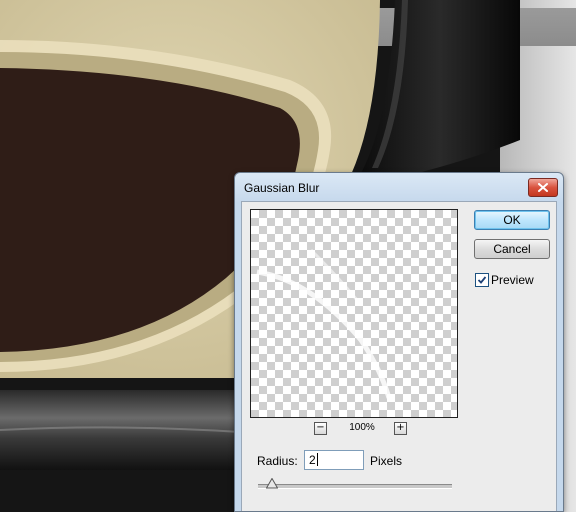 The width and height of the screenshot is (576, 512). What do you see at coordinates (277, 461) in the screenshot?
I see `radius-label: Radius:` at bounding box center [277, 461].